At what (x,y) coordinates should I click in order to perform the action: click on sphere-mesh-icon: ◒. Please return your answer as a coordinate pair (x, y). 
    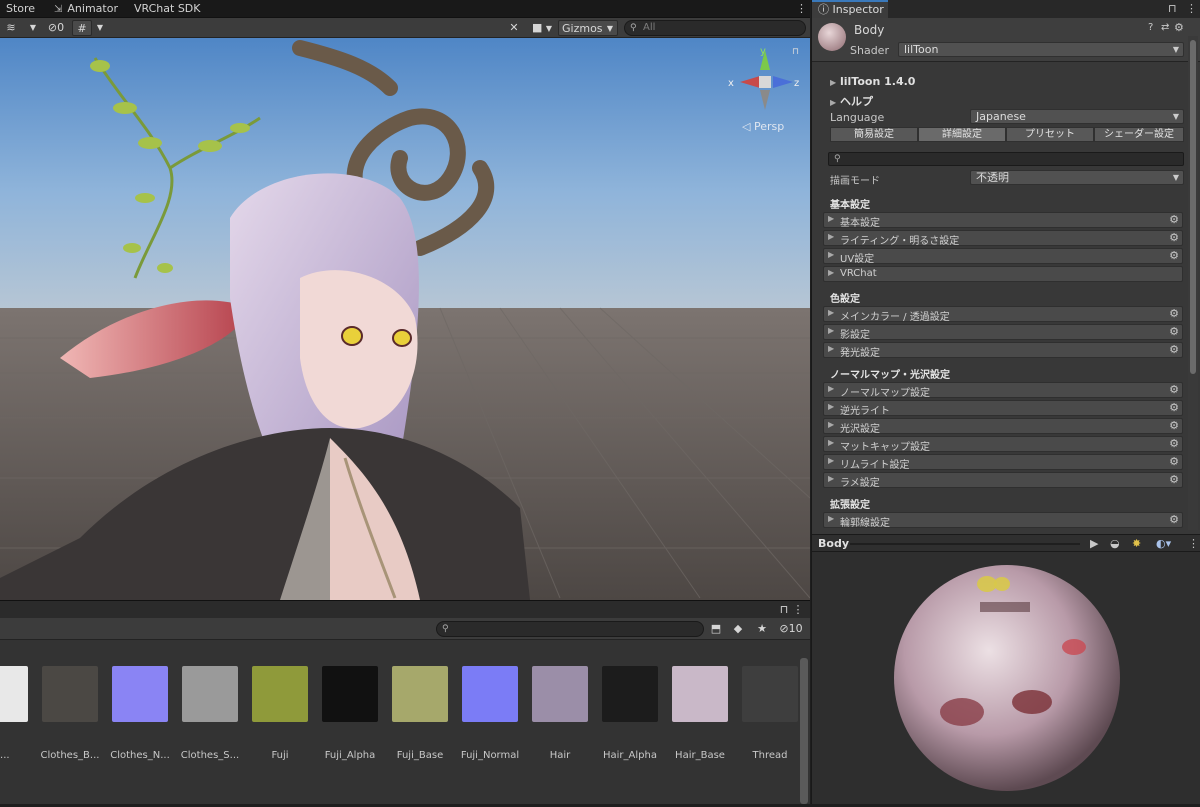
    Looking at the image, I should click on (1115, 543).